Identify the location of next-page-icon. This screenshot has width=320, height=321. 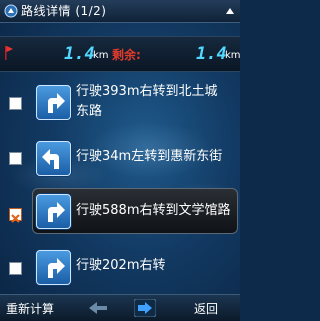
(145, 308).